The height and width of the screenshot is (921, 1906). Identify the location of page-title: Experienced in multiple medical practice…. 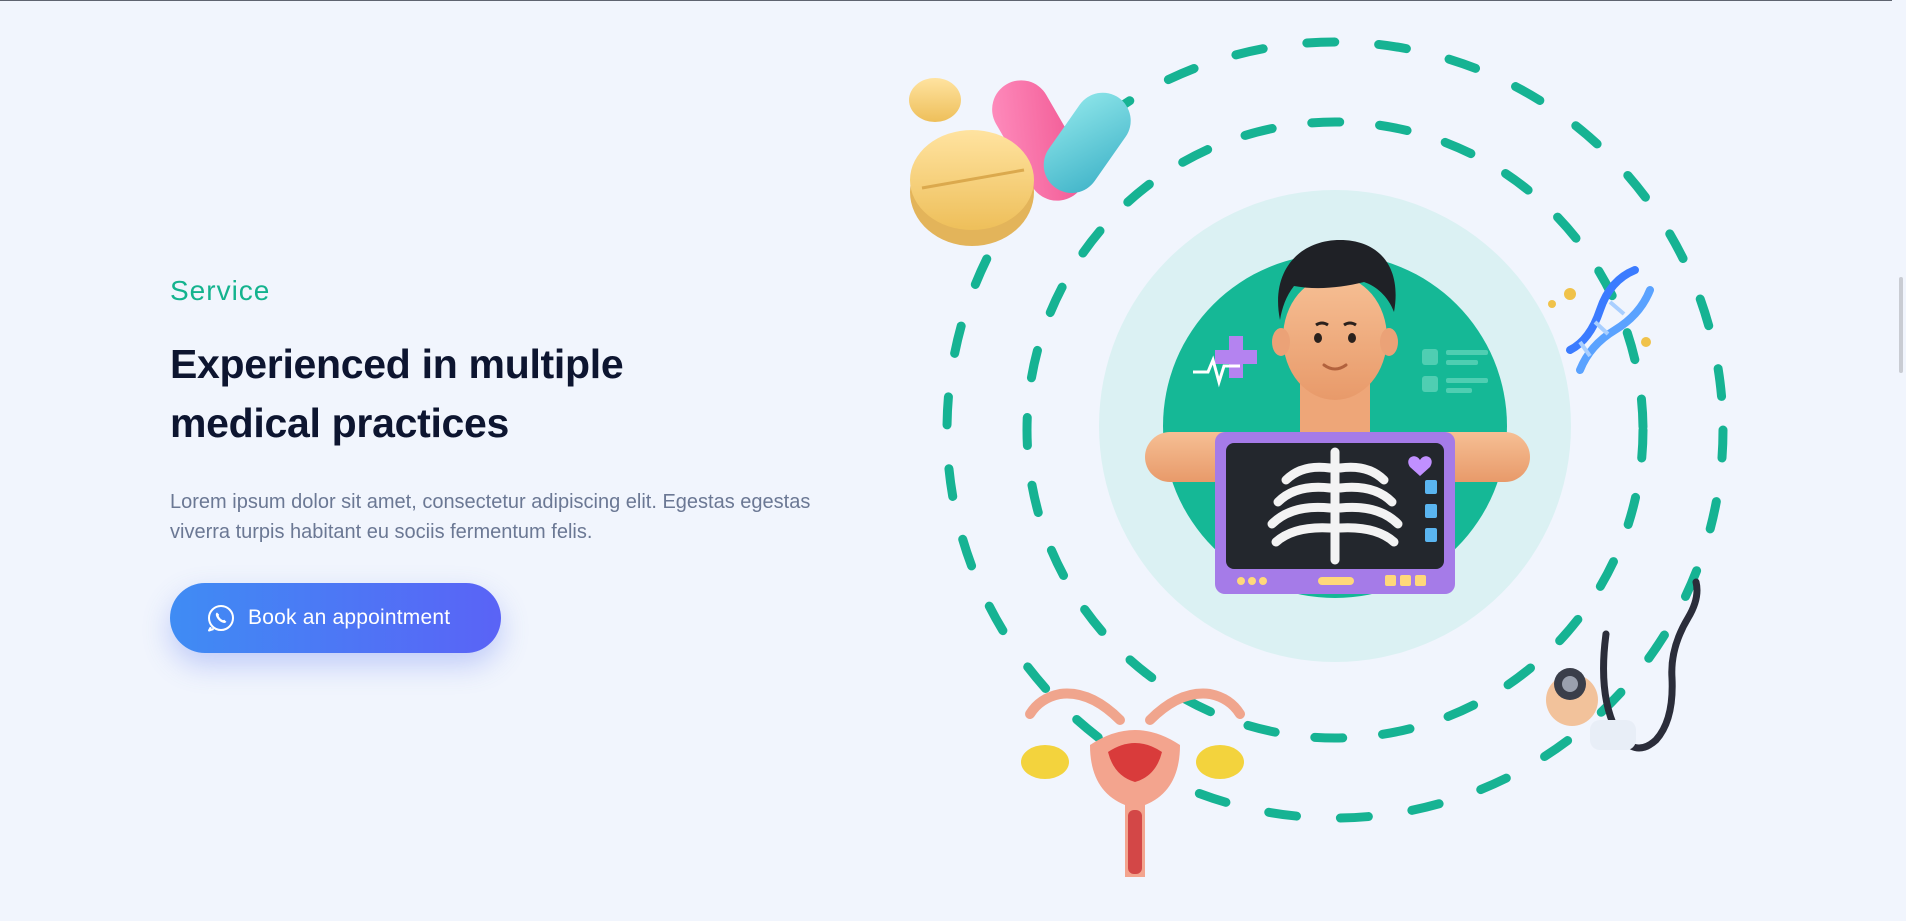
(510, 394).